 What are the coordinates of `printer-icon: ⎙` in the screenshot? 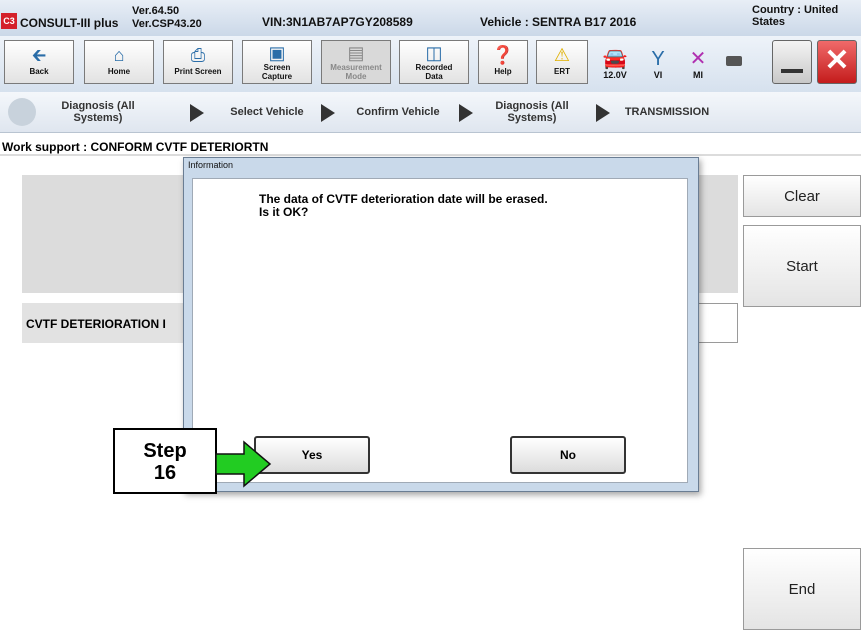 It's located at (198, 55).